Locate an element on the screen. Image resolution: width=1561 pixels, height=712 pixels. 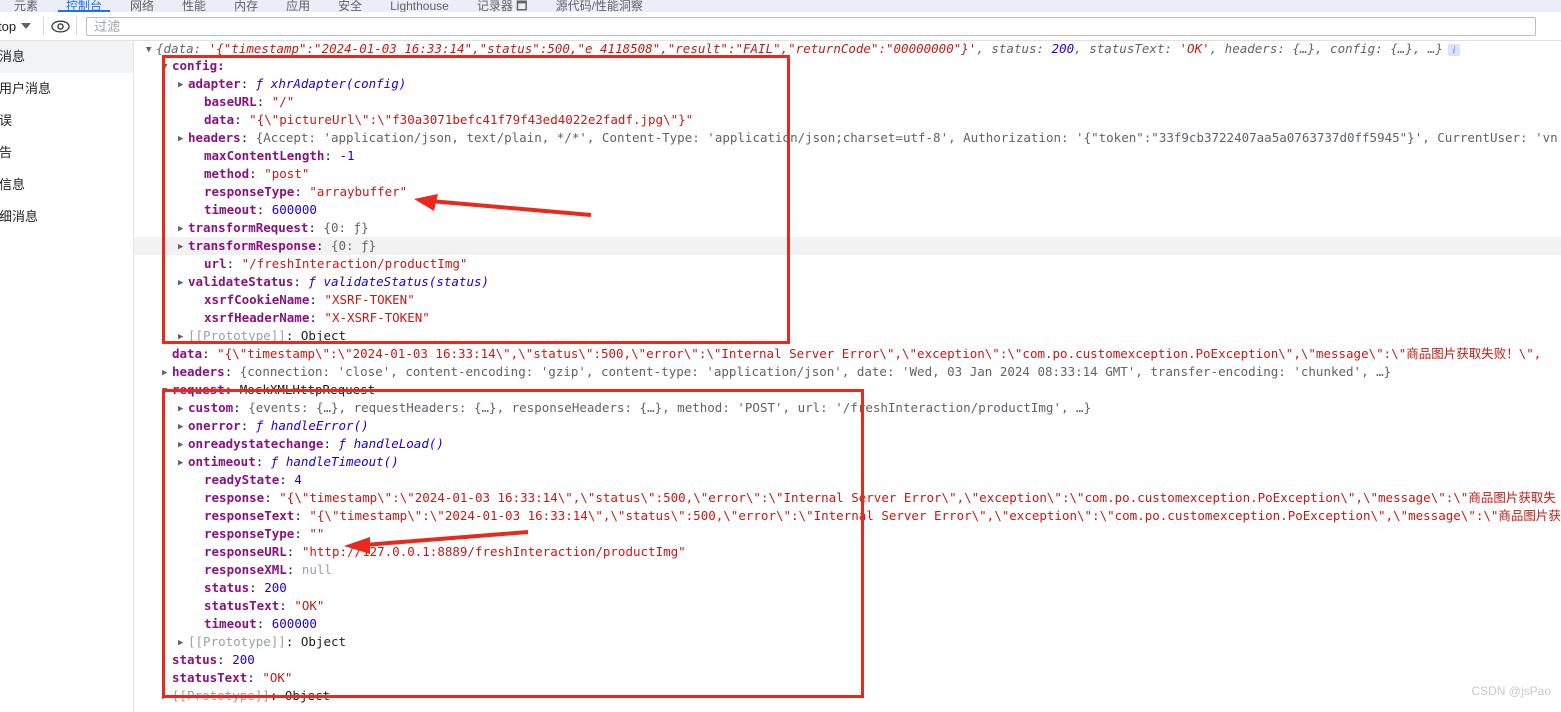
property-value: "/freshInteraction/productImg" is located at coordinates (354, 263).